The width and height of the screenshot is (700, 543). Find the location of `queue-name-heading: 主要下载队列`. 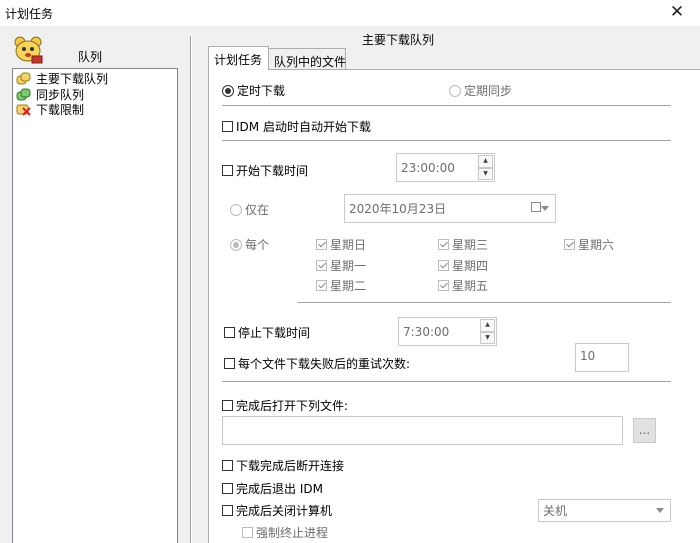

queue-name-heading: 主要下载队列 is located at coordinates (398, 40).